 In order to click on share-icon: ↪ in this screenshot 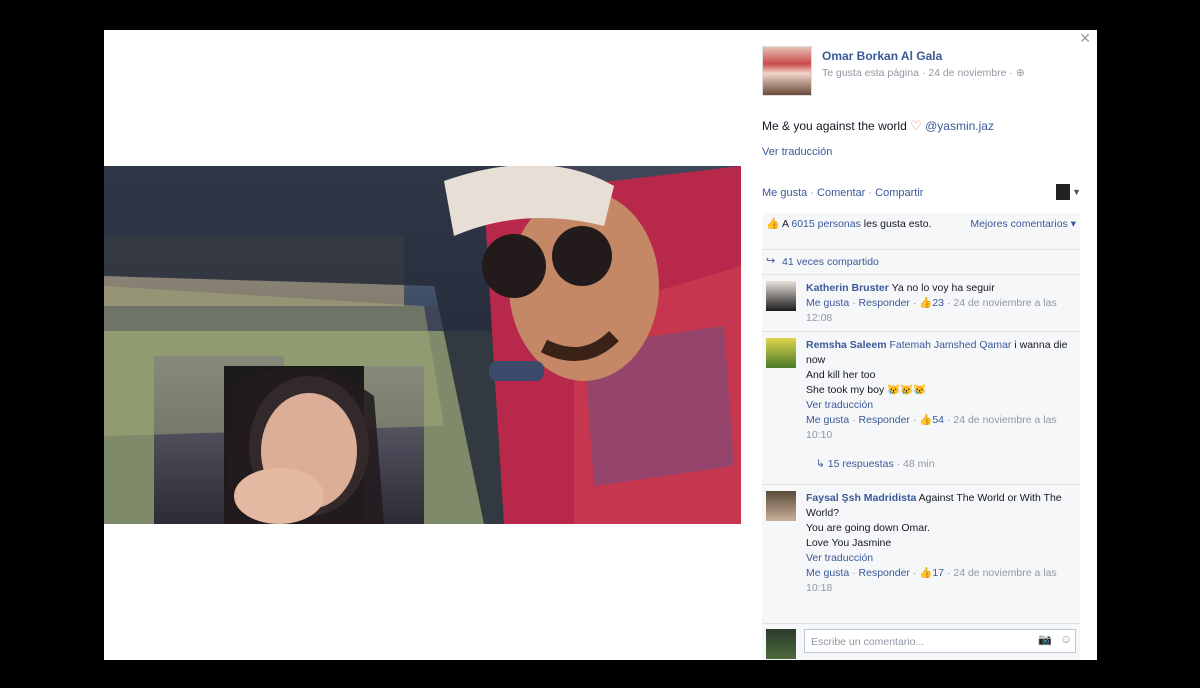, I will do `click(771, 261)`.